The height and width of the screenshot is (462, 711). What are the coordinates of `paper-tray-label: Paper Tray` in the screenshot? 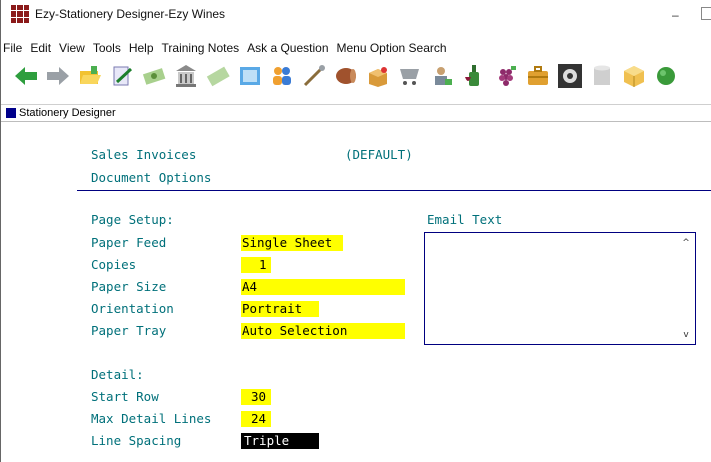 It's located at (129, 330).